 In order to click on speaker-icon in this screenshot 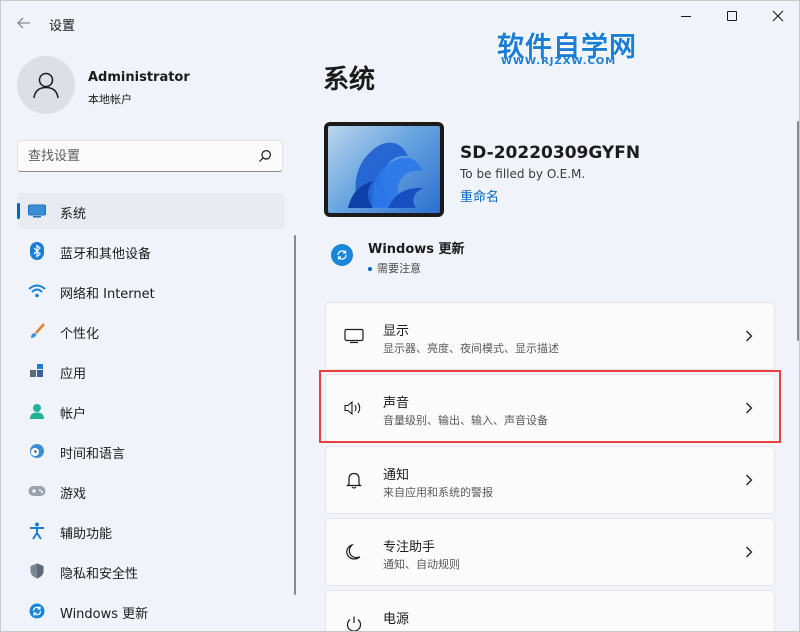, I will do `click(354, 408)`.